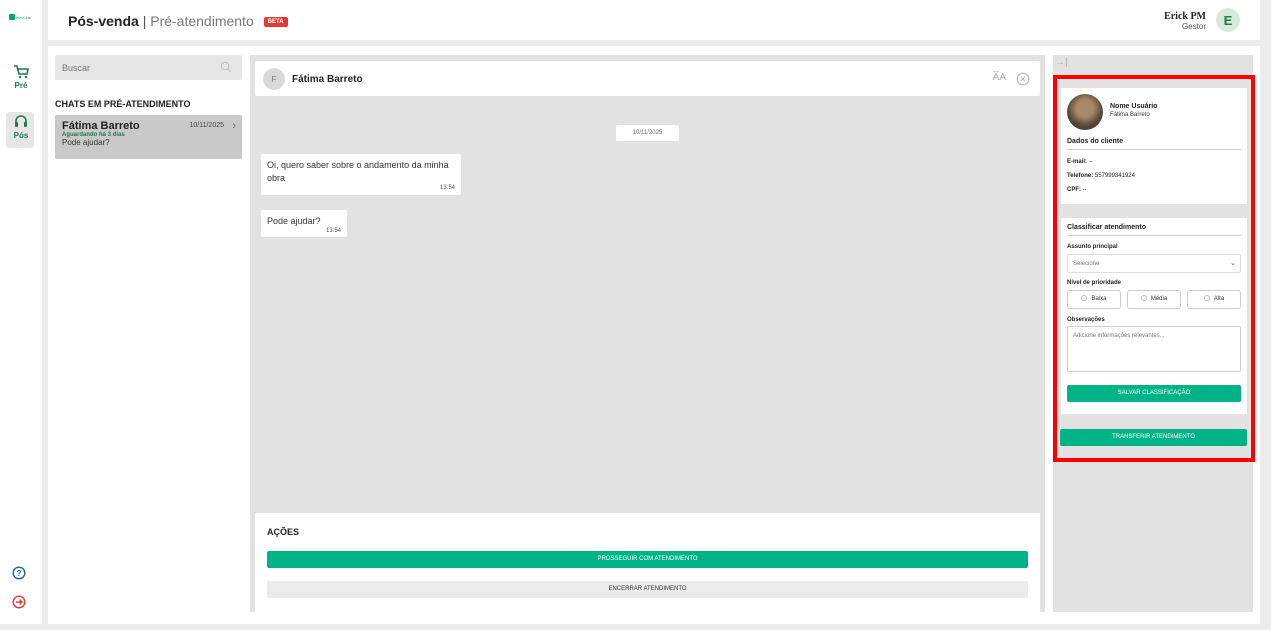 Image resolution: width=1271 pixels, height=630 pixels. I want to click on date-separator: 10/11/2025, so click(647, 133).